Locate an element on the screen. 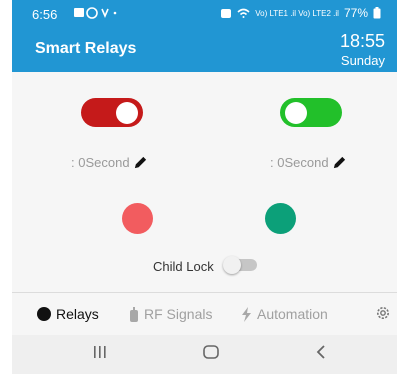 Image resolution: width=399 pixels, height=374 pixels. gear-icon is located at coordinates (383, 313).